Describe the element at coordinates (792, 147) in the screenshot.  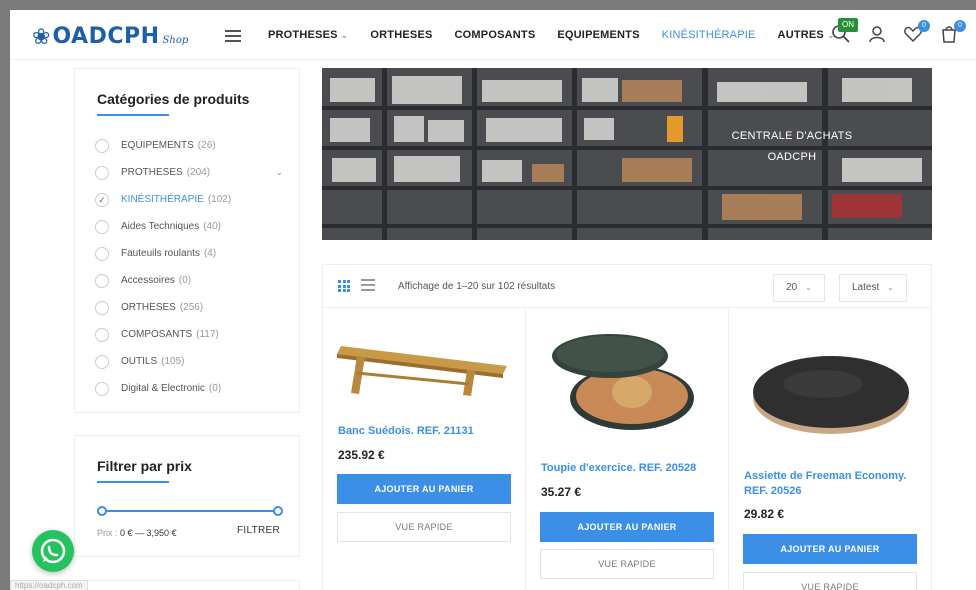
I see `banner-caption: CENTRALE D'ACHATS OADCPH` at that location.